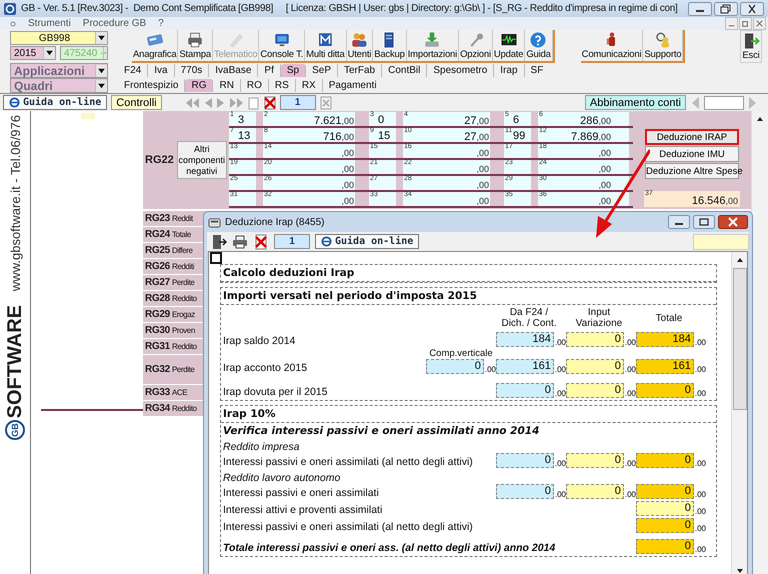 The image size is (768, 574). I want to click on toolbar-button: Update, so click(509, 45).